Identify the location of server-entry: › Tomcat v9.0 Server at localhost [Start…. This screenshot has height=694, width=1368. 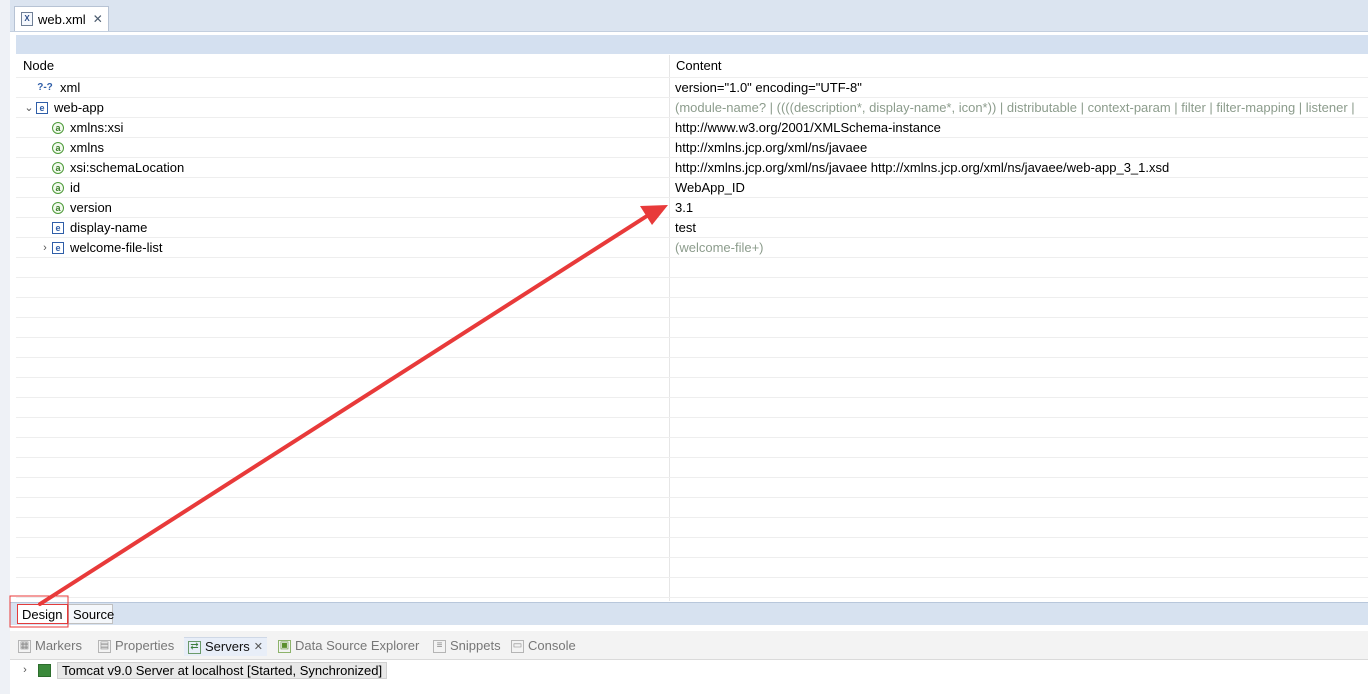
(203, 670).